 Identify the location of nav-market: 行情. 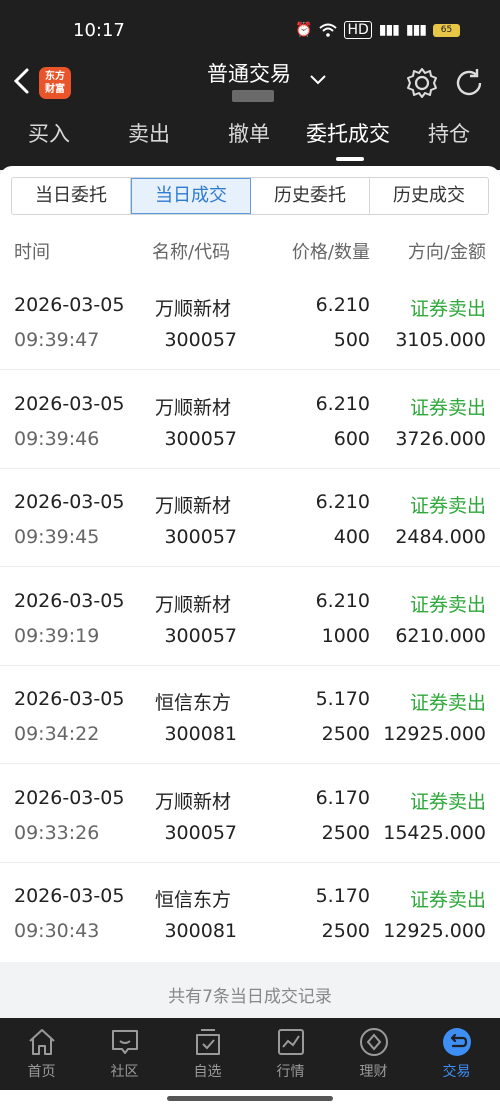
(290, 1054).